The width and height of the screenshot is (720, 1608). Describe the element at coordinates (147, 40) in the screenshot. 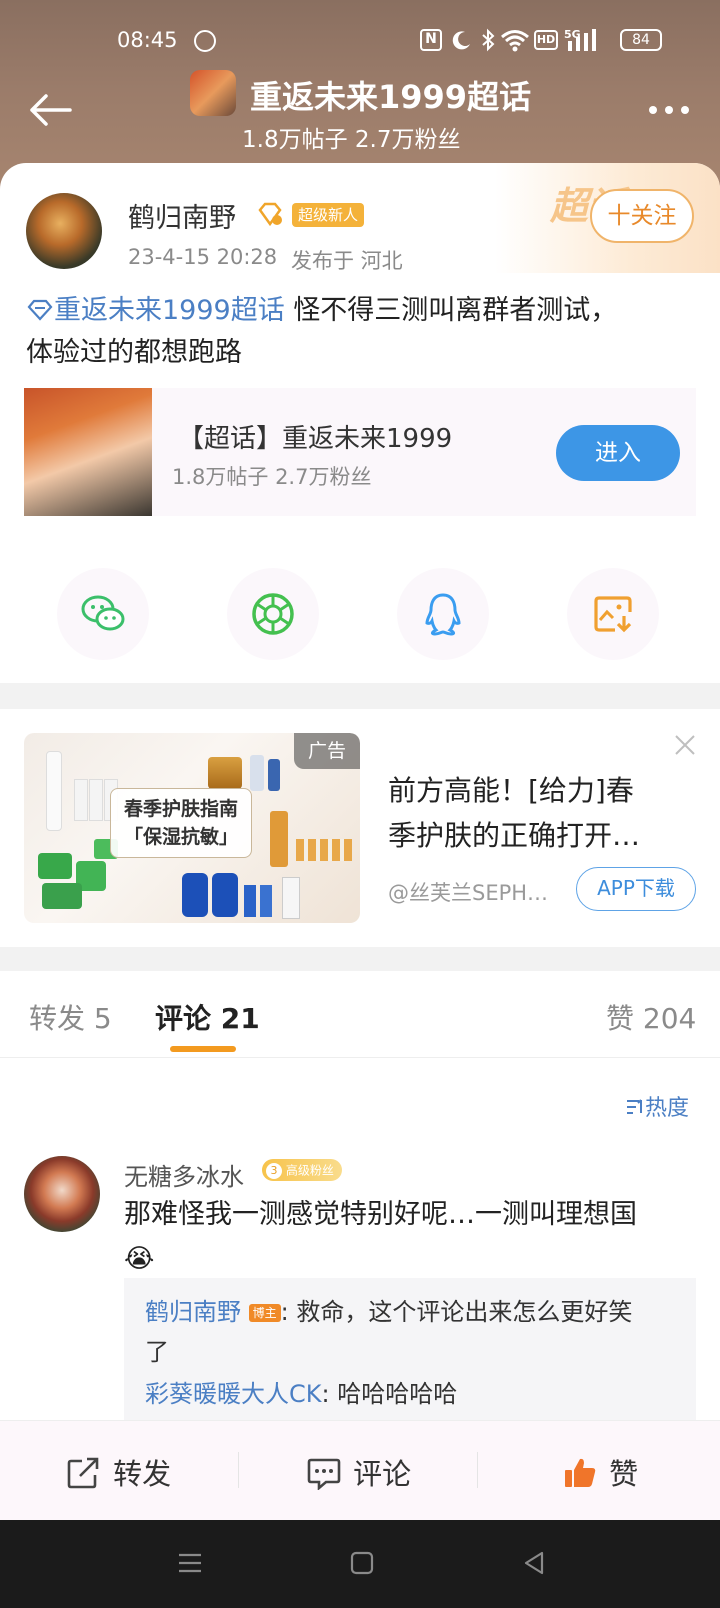

I see `status-time: 08:45` at that location.